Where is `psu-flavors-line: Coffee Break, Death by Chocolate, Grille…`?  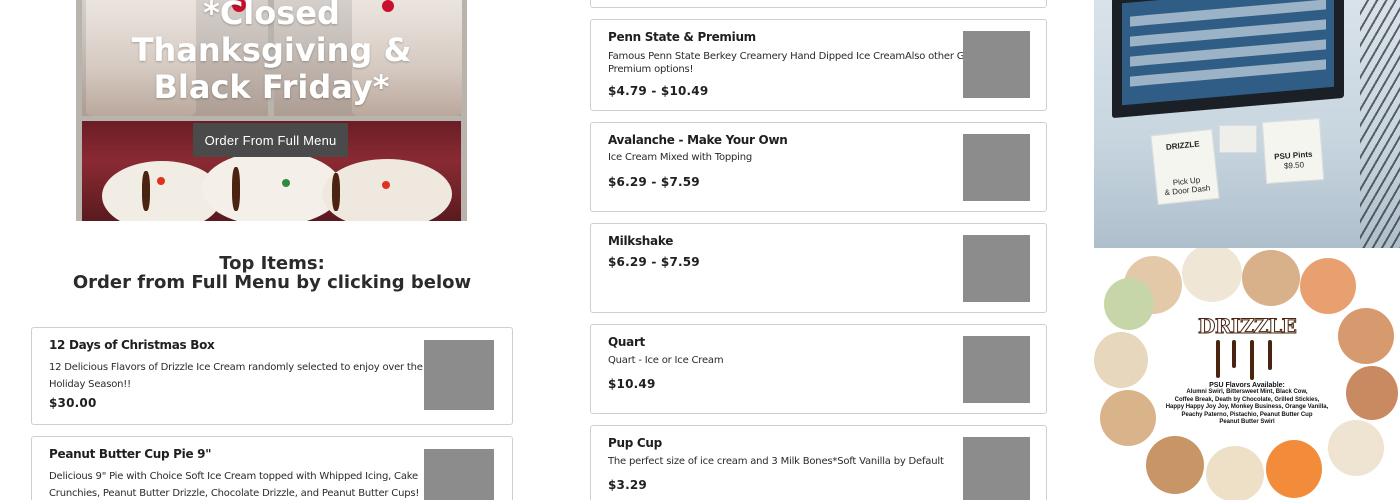
psu-flavors-line: Coffee Break, Death by Chocolate, Grille… is located at coordinates (1247, 399).